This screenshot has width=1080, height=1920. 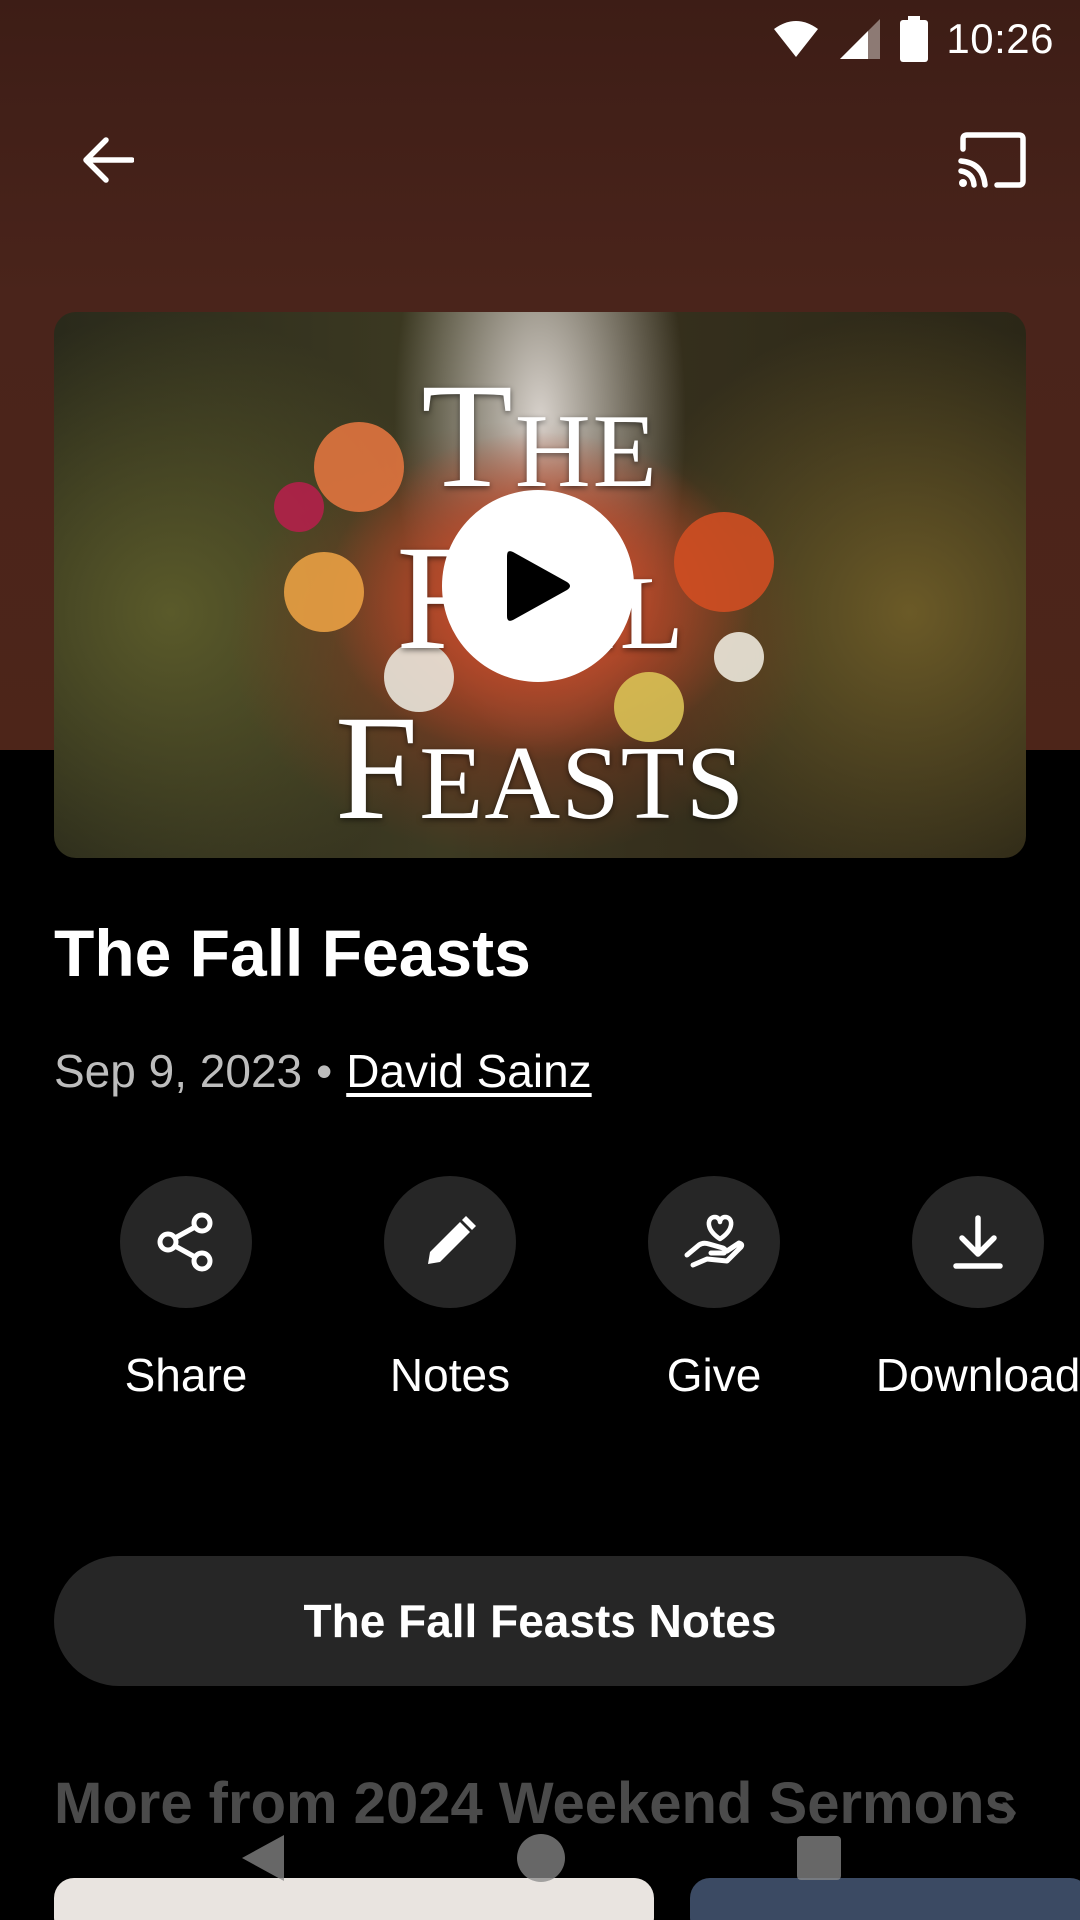 I want to click on give-action: Give, so click(x=714, y=1289).